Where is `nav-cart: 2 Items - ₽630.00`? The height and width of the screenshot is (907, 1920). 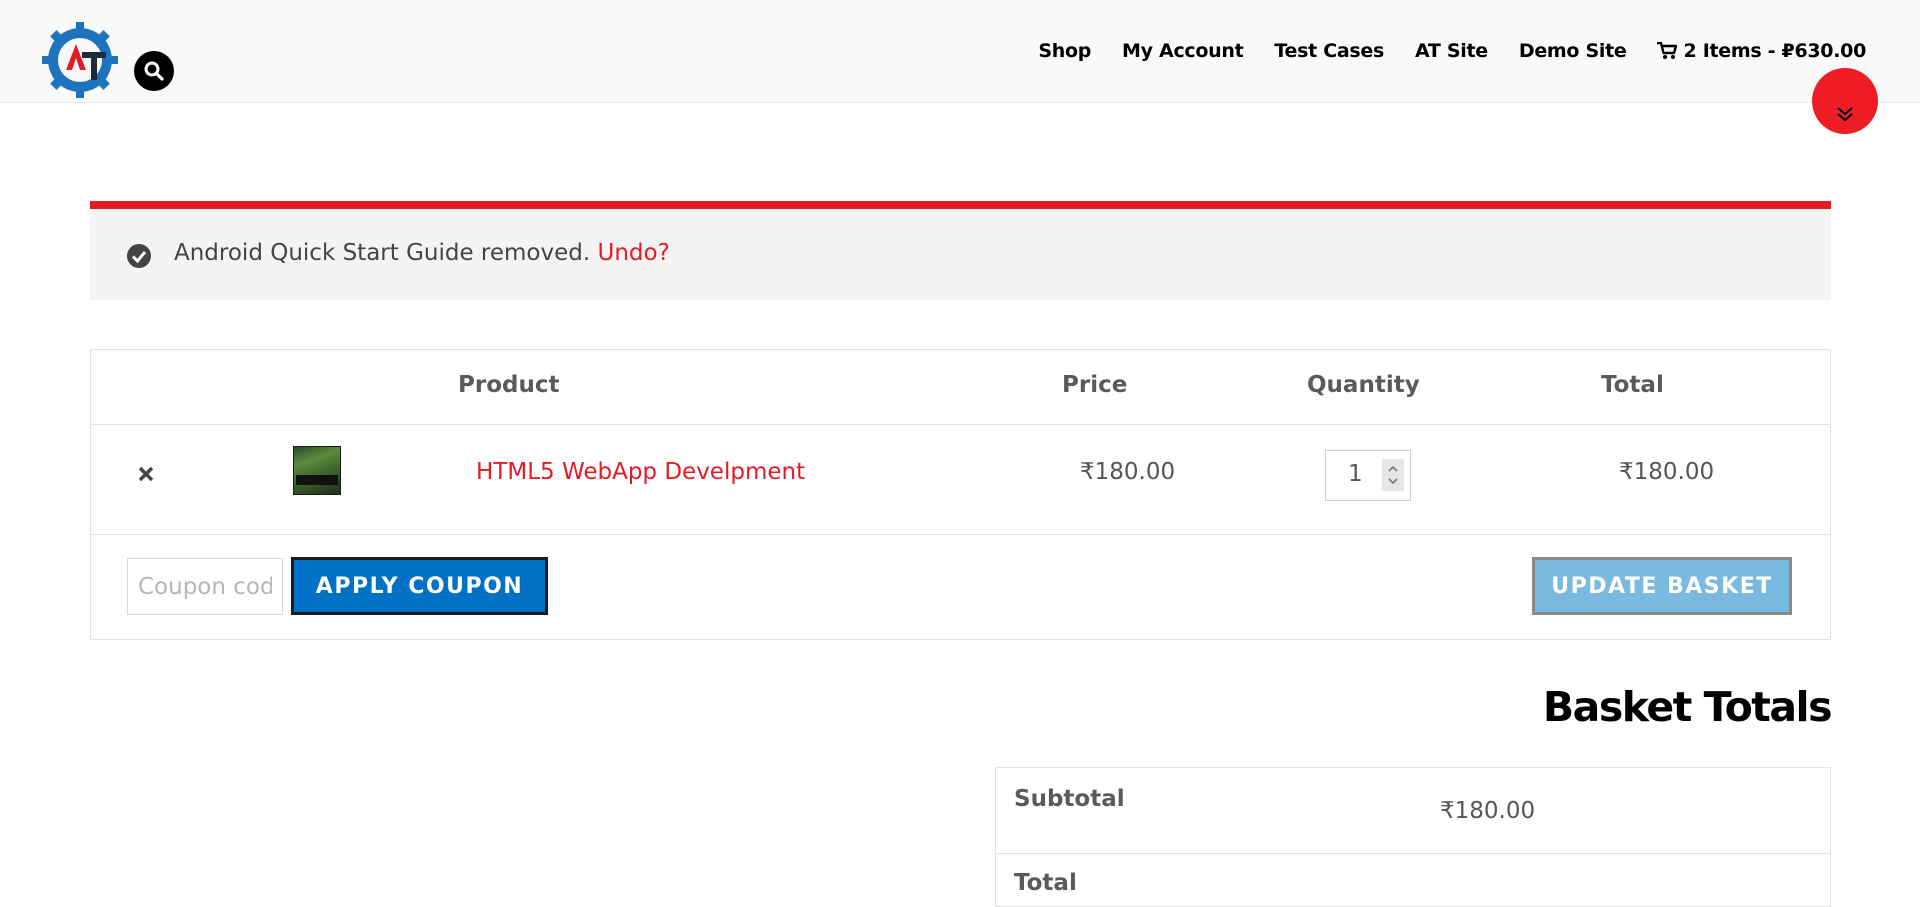 nav-cart: 2 Items - ₽630.00 is located at coordinates (1761, 51).